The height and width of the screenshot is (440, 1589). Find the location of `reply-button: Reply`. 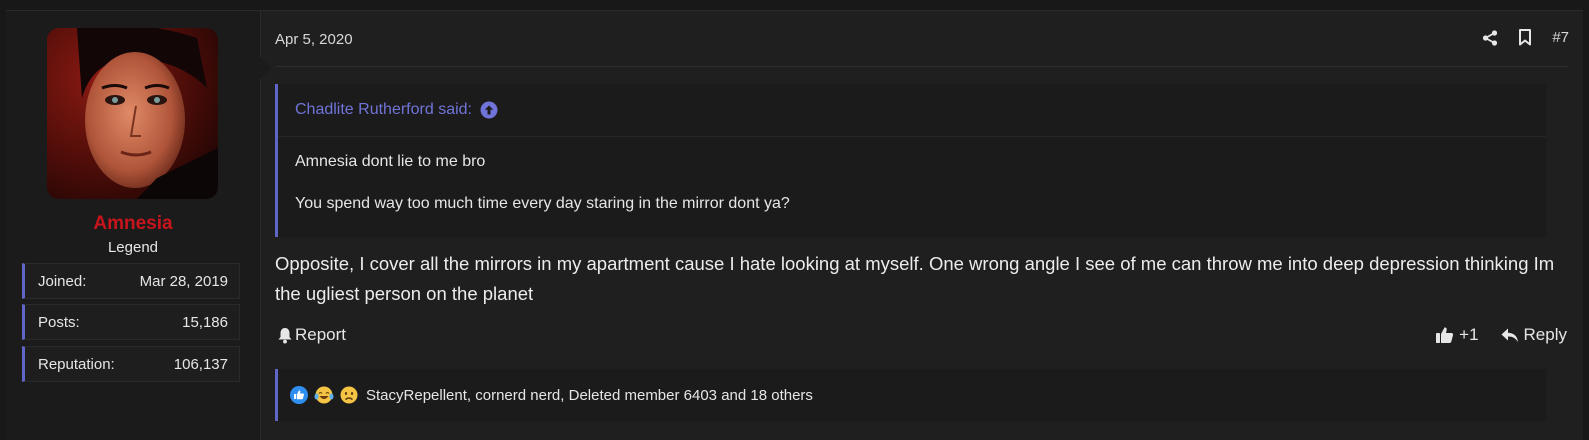

reply-button: Reply is located at coordinates (1534, 335).